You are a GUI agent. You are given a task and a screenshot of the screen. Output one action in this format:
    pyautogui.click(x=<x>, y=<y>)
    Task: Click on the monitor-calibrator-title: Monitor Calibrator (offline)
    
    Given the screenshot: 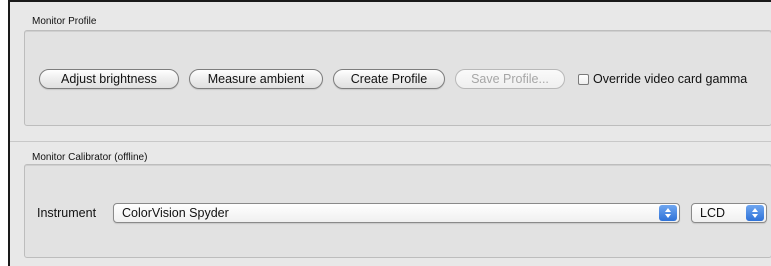 What is the action you would take?
    pyautogui.click(x=90, y=157)
    